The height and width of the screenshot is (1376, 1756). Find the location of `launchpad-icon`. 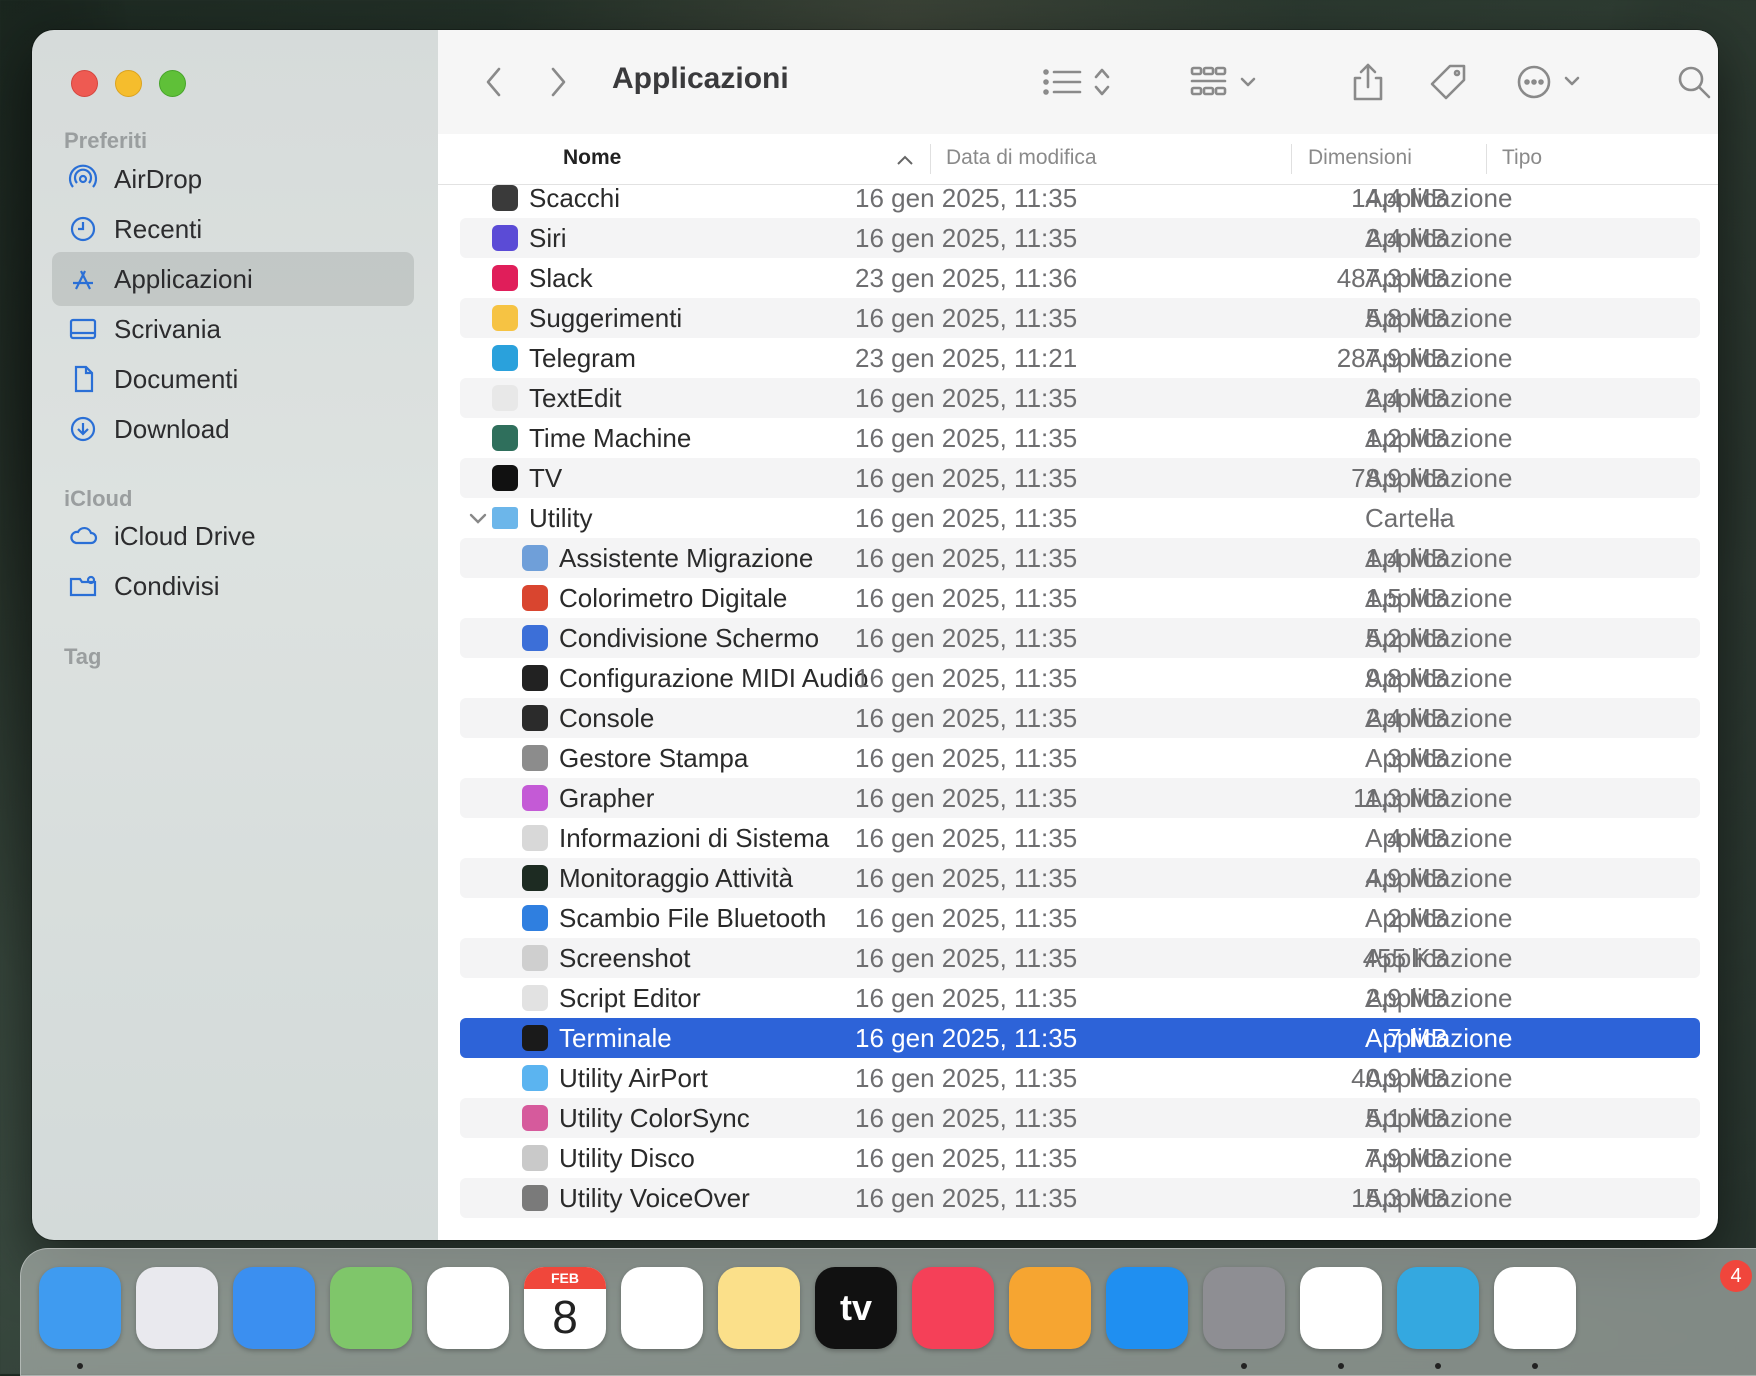

launchpad-icon is located at coordinates (177, 1308).